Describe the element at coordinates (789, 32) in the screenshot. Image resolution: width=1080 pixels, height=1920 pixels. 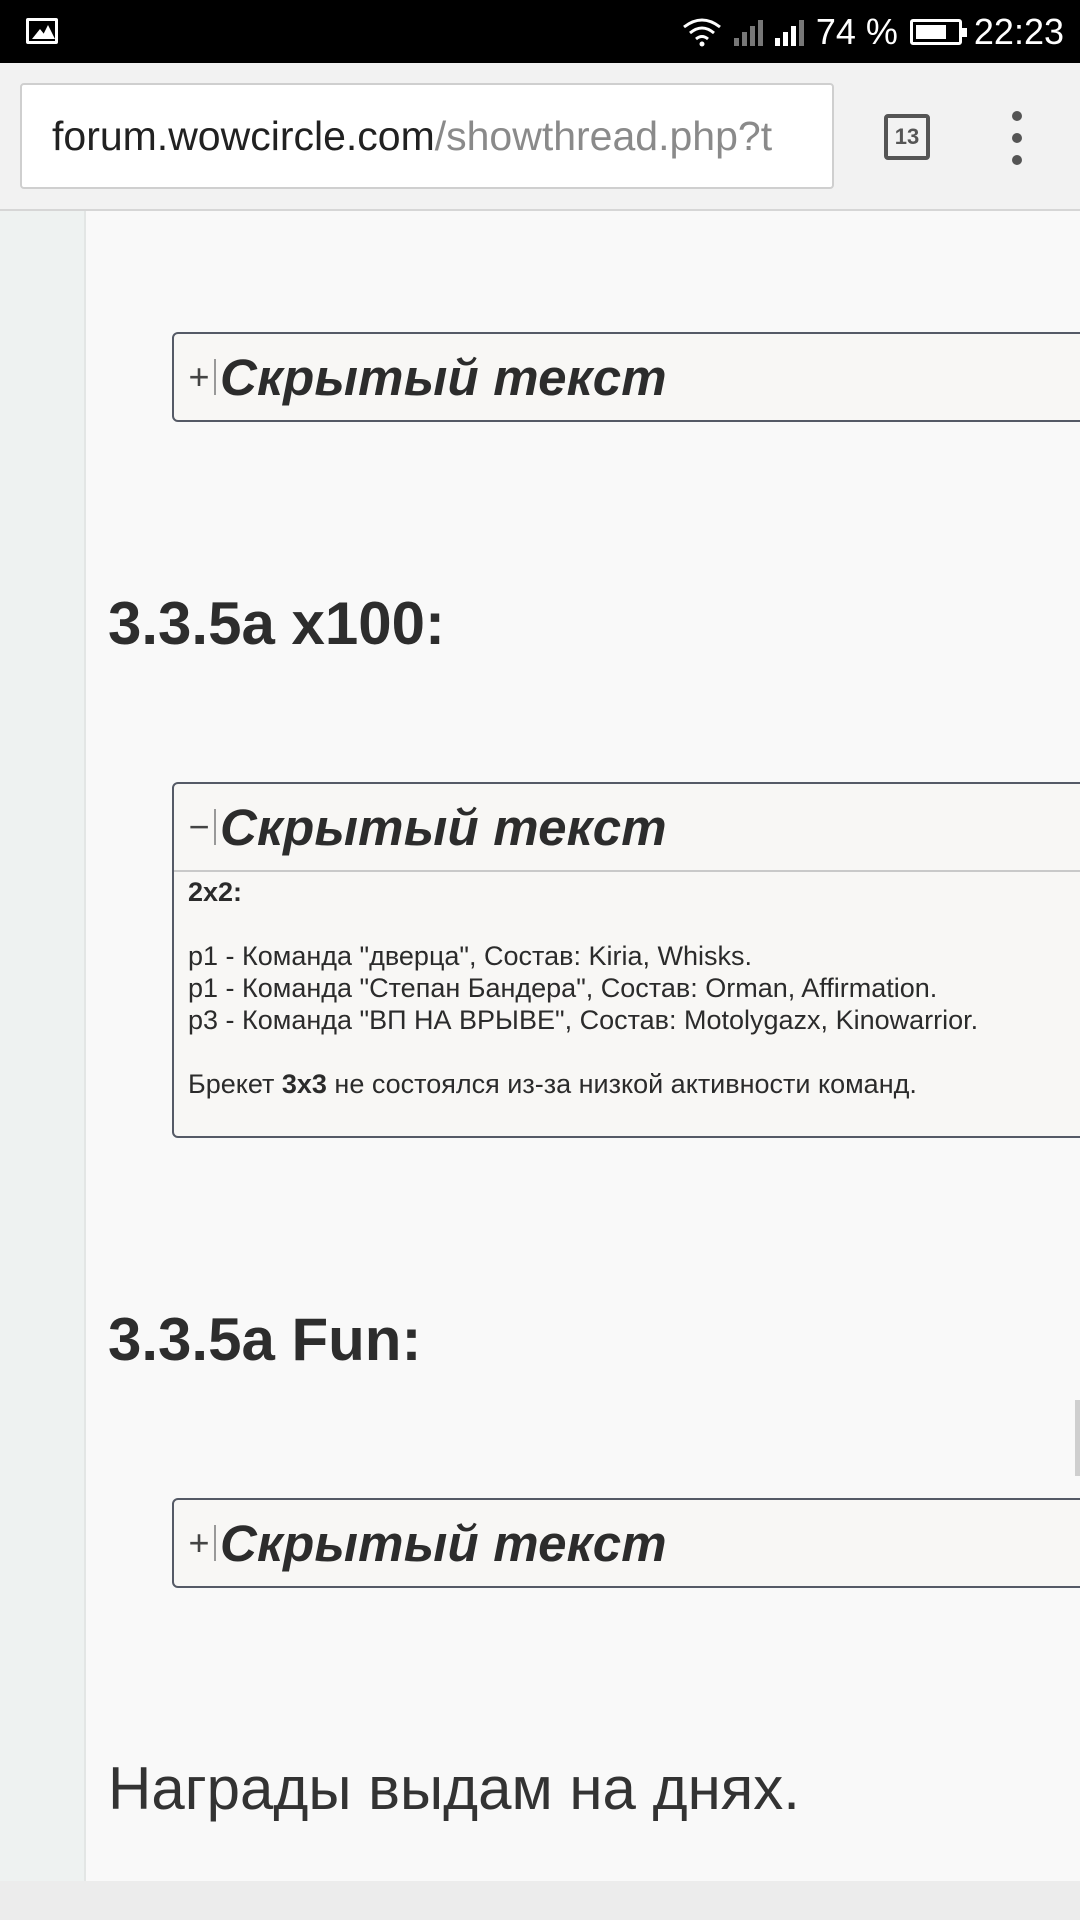
I see `sim2-signal-icon` at that location.